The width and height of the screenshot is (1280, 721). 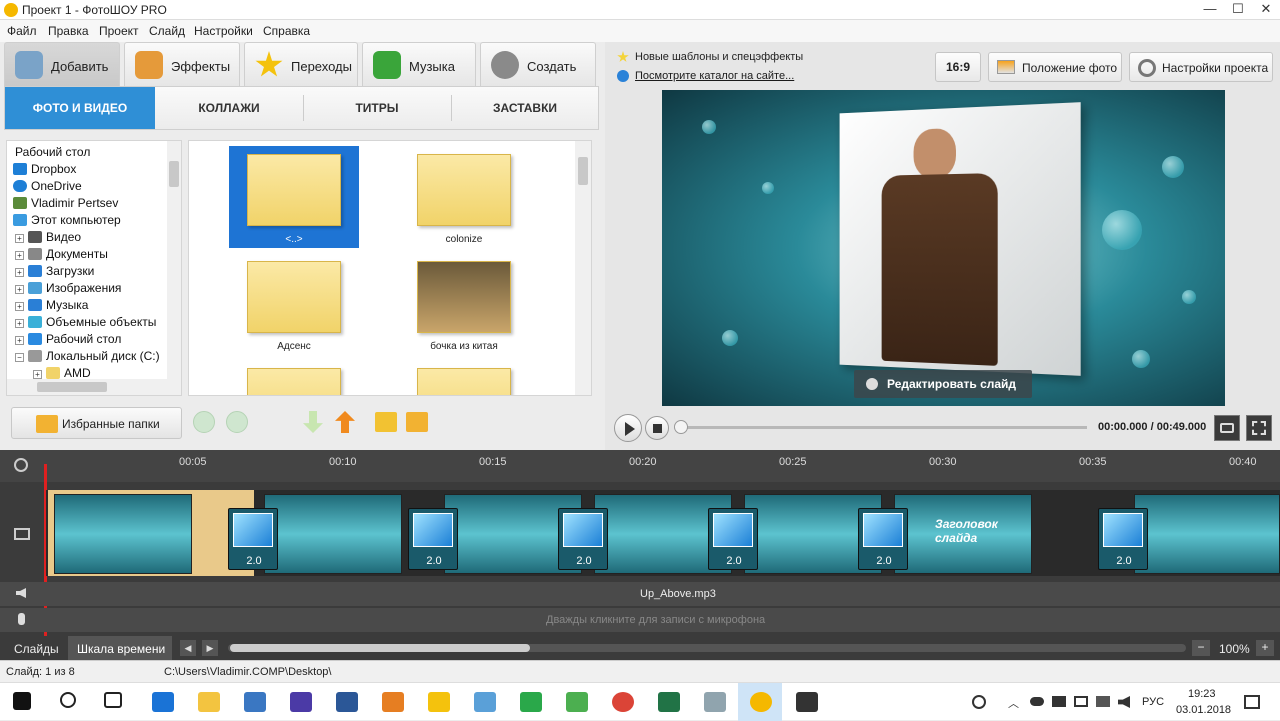 I want to click on tree-item: Этот компьютер, so click(x=67, y=220).